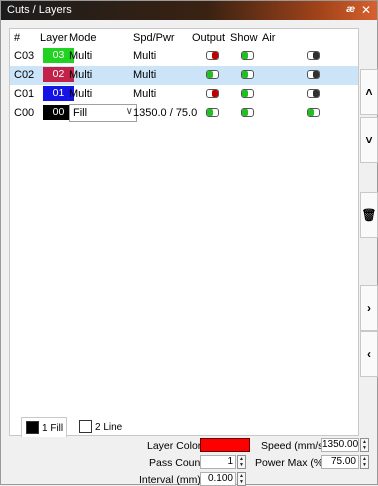  I want to click on delete-layer-button: 🗑, so click(369, 215).